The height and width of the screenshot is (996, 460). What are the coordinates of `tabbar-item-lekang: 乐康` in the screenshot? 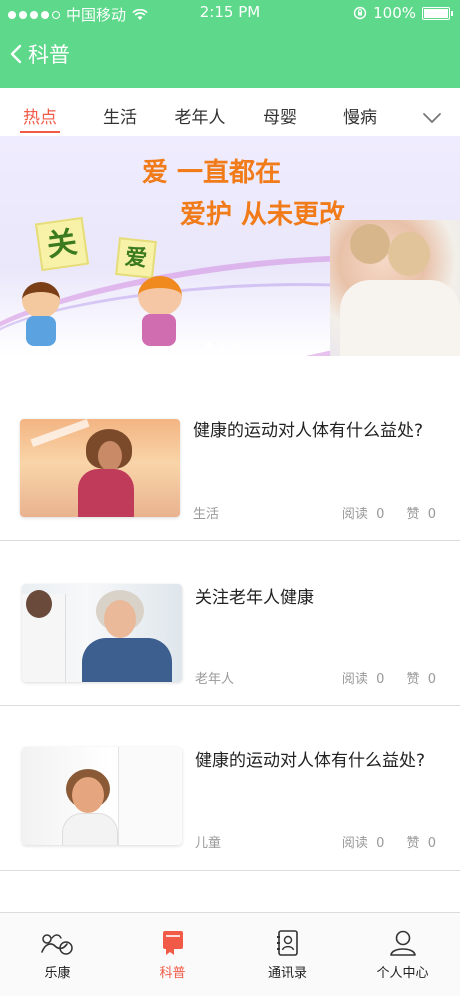 It's located at (57, 954).